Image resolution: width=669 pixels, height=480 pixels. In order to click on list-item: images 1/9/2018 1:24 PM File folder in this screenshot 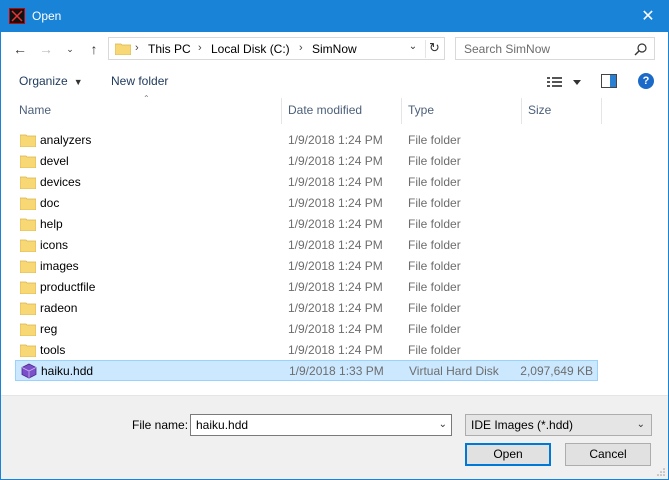, I will do `click(306, 266)`.